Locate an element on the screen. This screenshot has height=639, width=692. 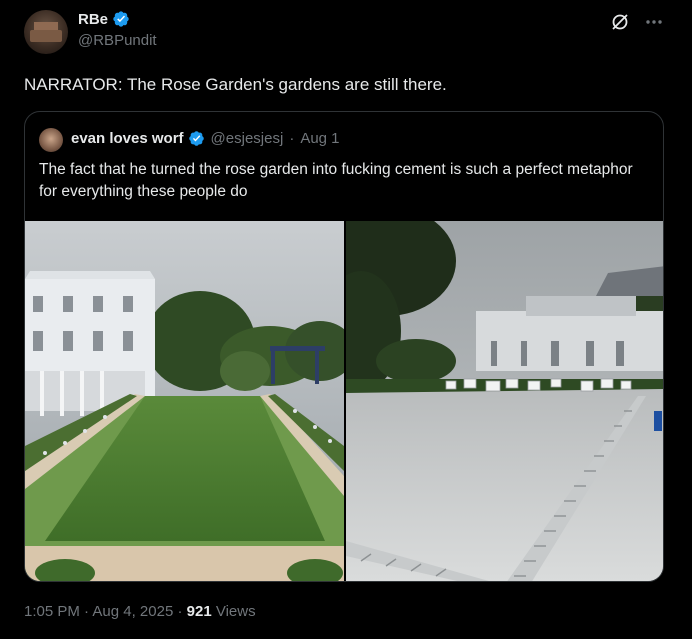
quoted-avatar is located at coordinates (51, 140).